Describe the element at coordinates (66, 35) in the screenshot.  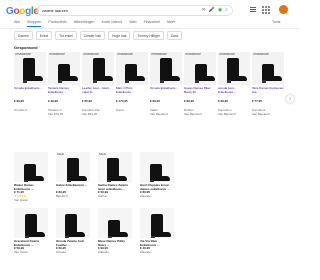
I see `filter-chip: Tot enkel` at that location.